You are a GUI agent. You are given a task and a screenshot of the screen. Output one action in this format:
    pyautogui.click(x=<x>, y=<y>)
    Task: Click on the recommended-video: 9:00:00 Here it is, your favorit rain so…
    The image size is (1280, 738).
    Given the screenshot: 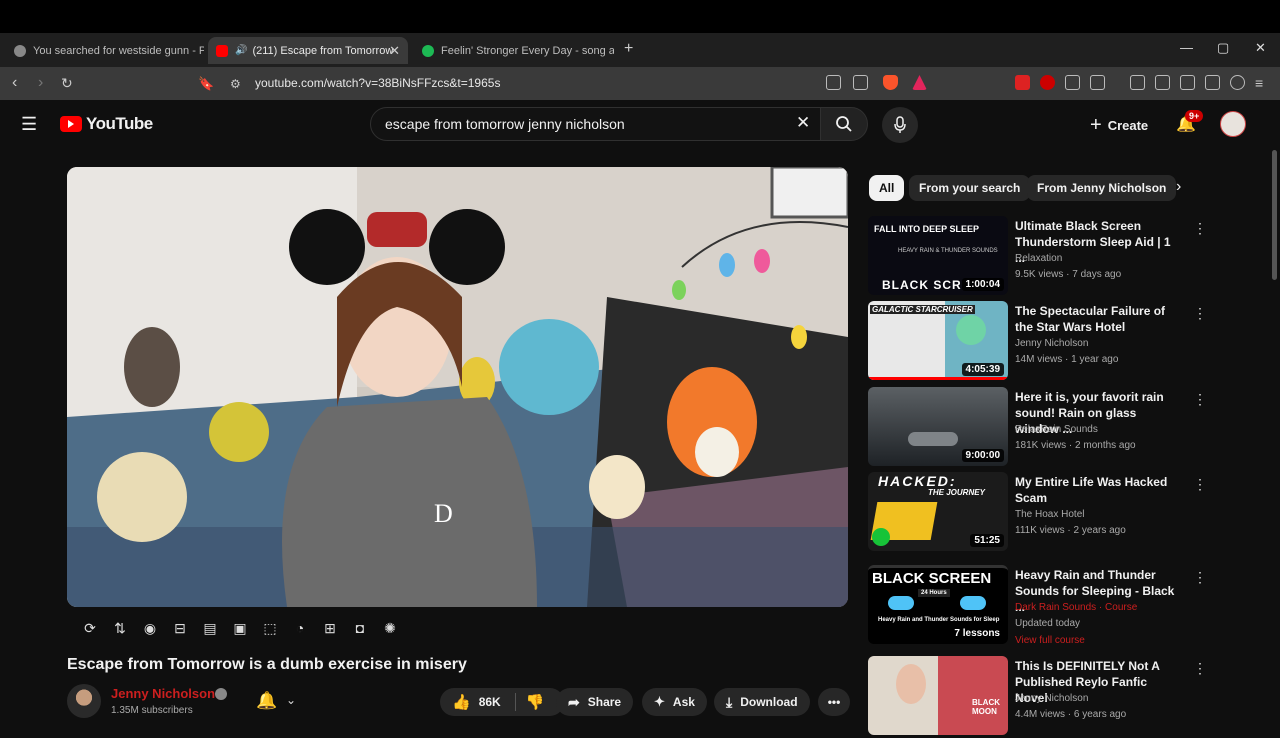 What is the action you would take?
    pyautogui.click(x=1068, y=428)
    